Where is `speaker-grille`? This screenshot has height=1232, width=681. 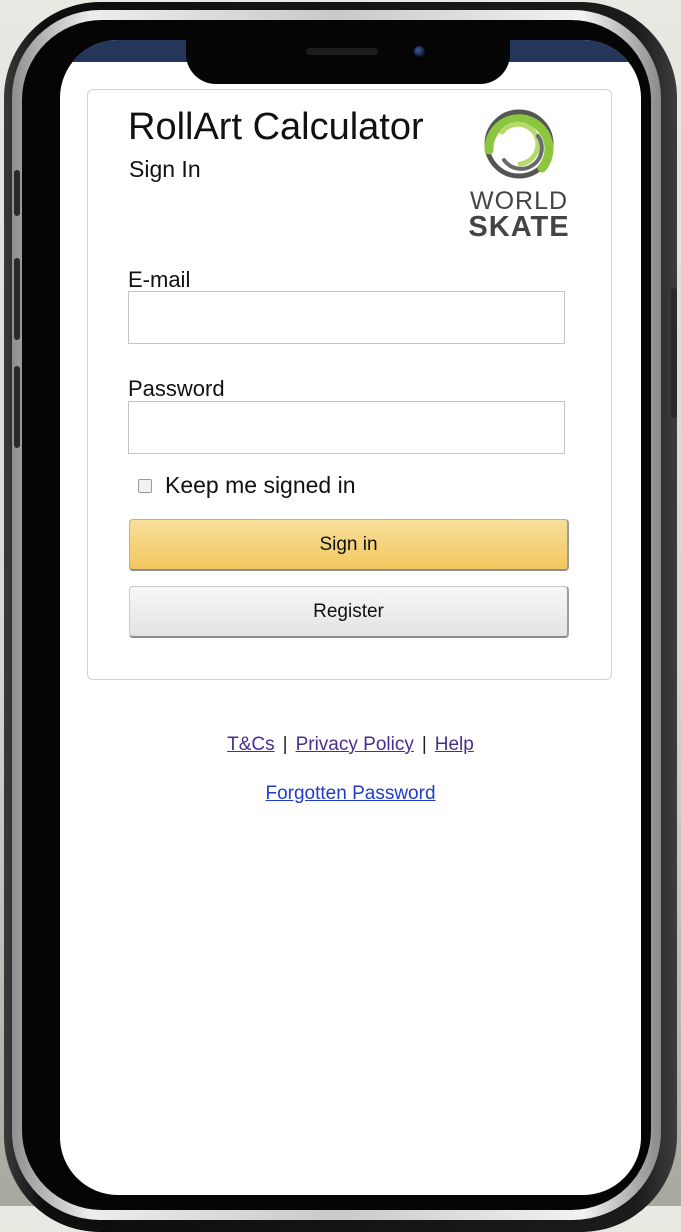
speaker-grille is located at coordinates (342, 51).